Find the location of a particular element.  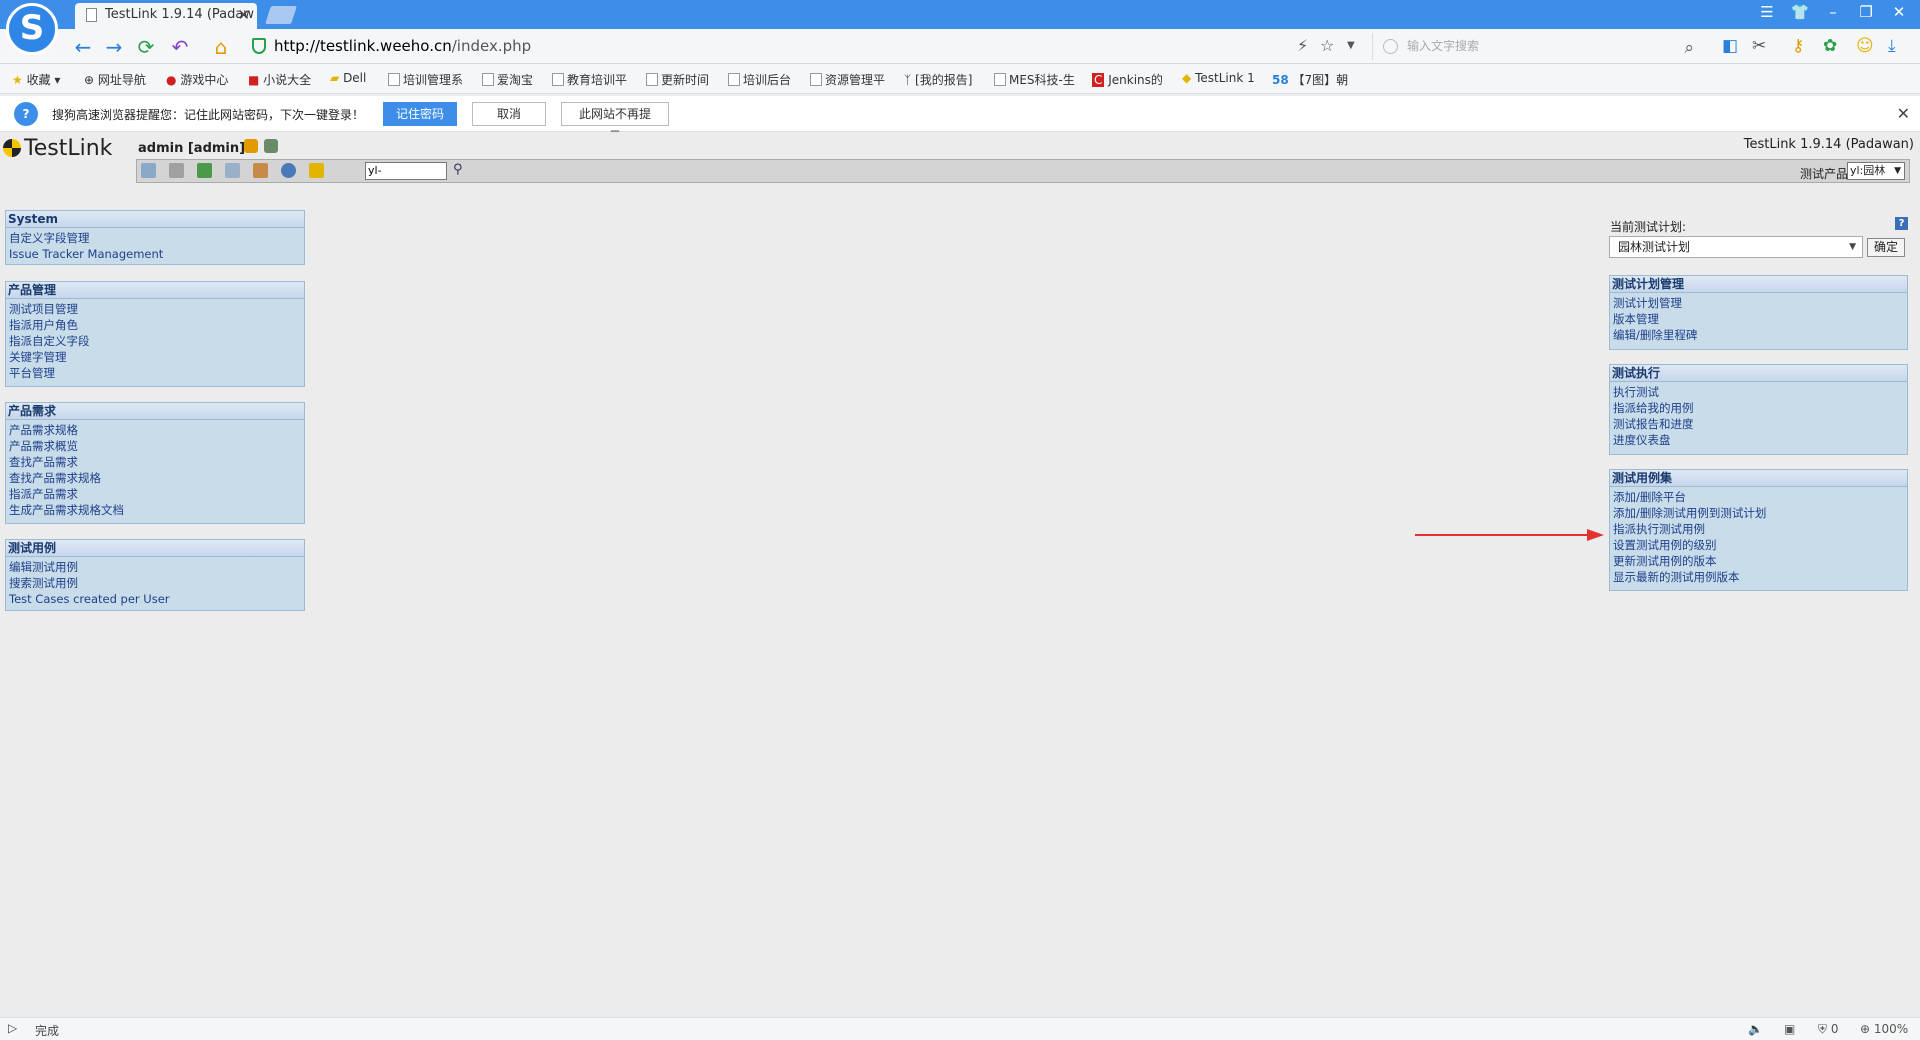

menu-link: 指派给我的用例 is located at coordinates (1758, 408).